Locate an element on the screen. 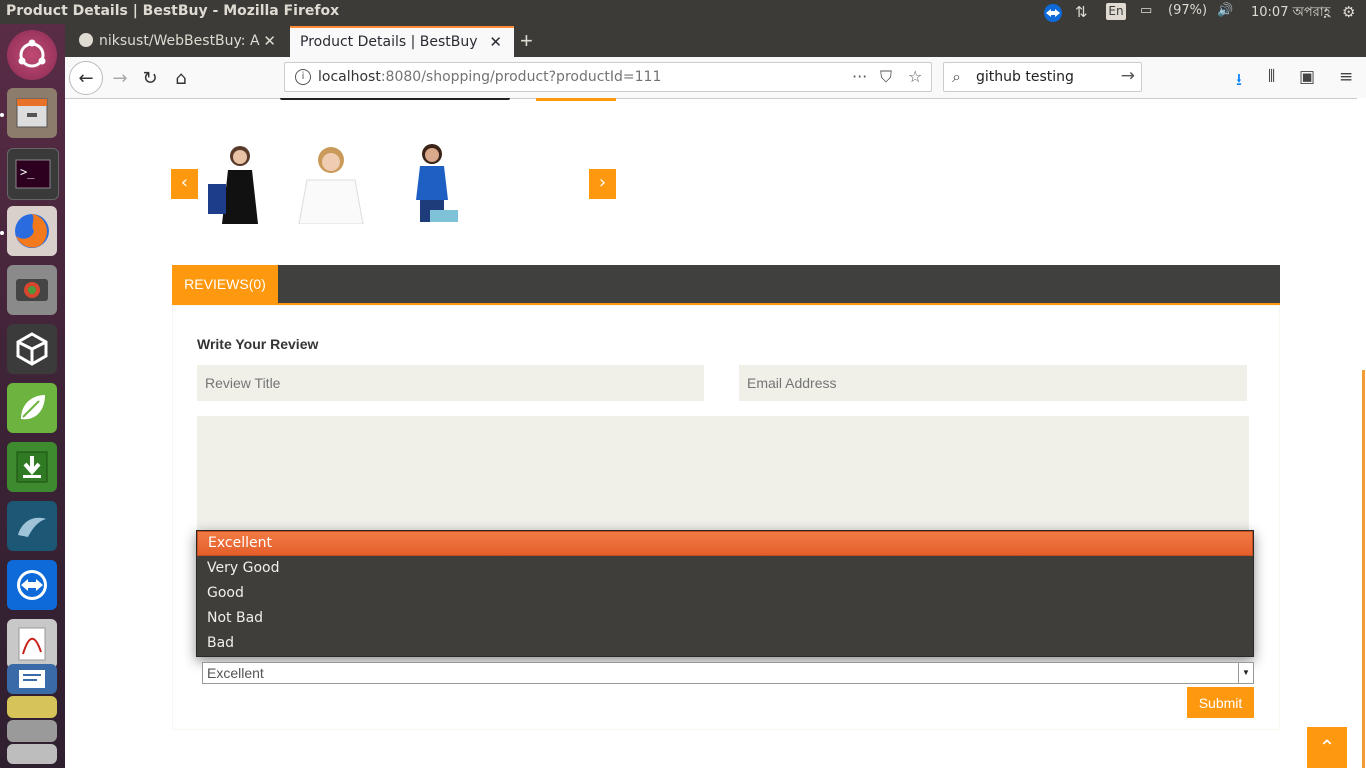  launcher: >_ is located at coordinates (32, 396).